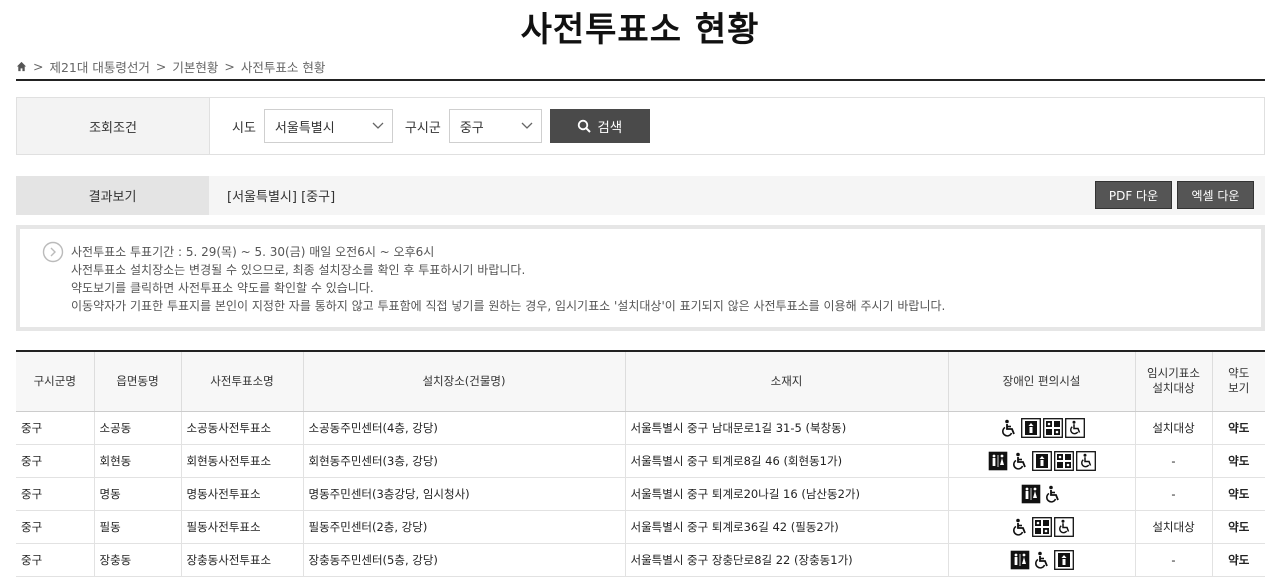 The height and width of the screenshot is (584, 1280). Describe the element at coordinates (640, 30) in the screenshot. I see `page-title: 사전투표소 현황` at that location.